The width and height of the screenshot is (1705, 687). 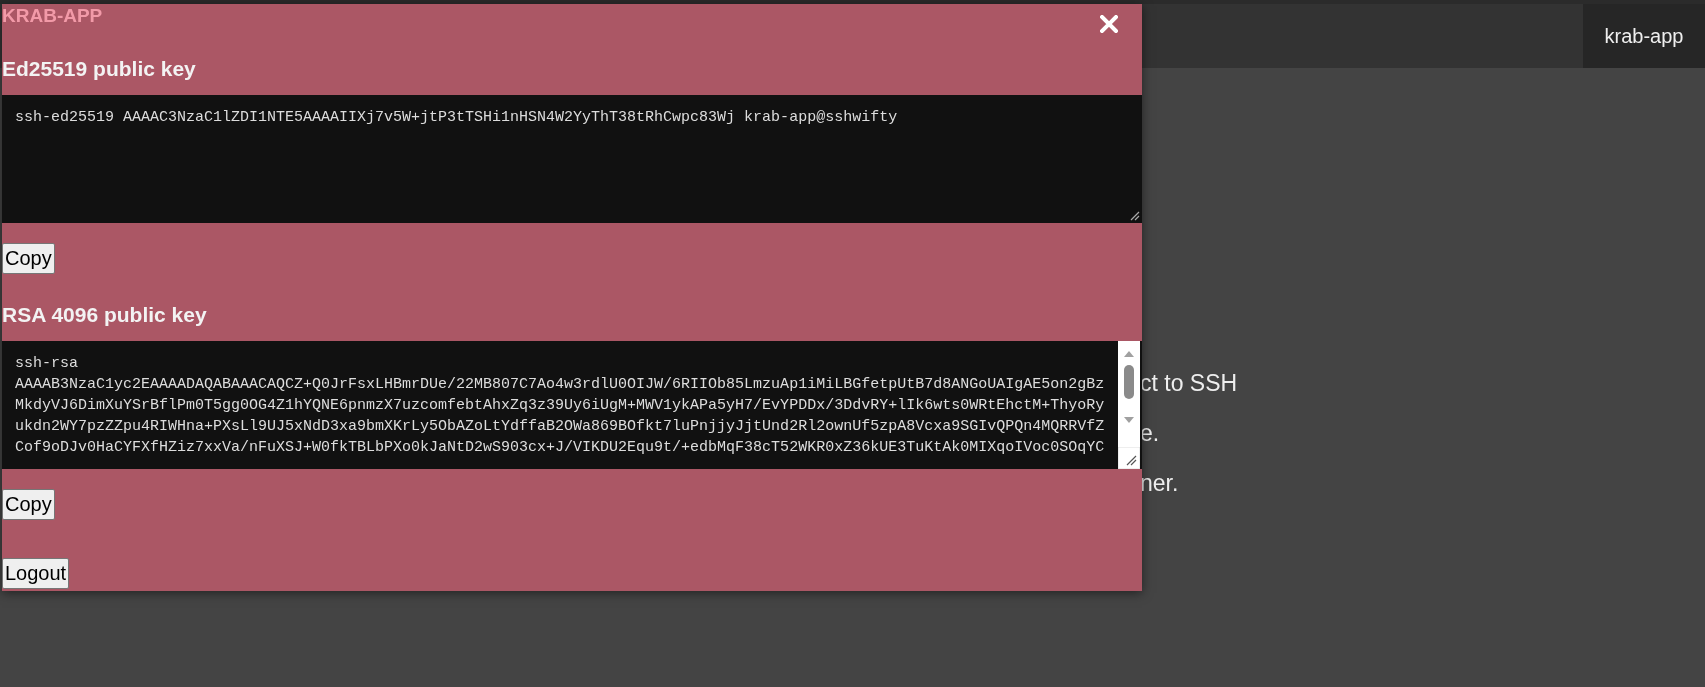 What do you see at coordinates (1160, 483) in the screenshot?
I see `page-text: ner.` at bounding box center [1160, 483].